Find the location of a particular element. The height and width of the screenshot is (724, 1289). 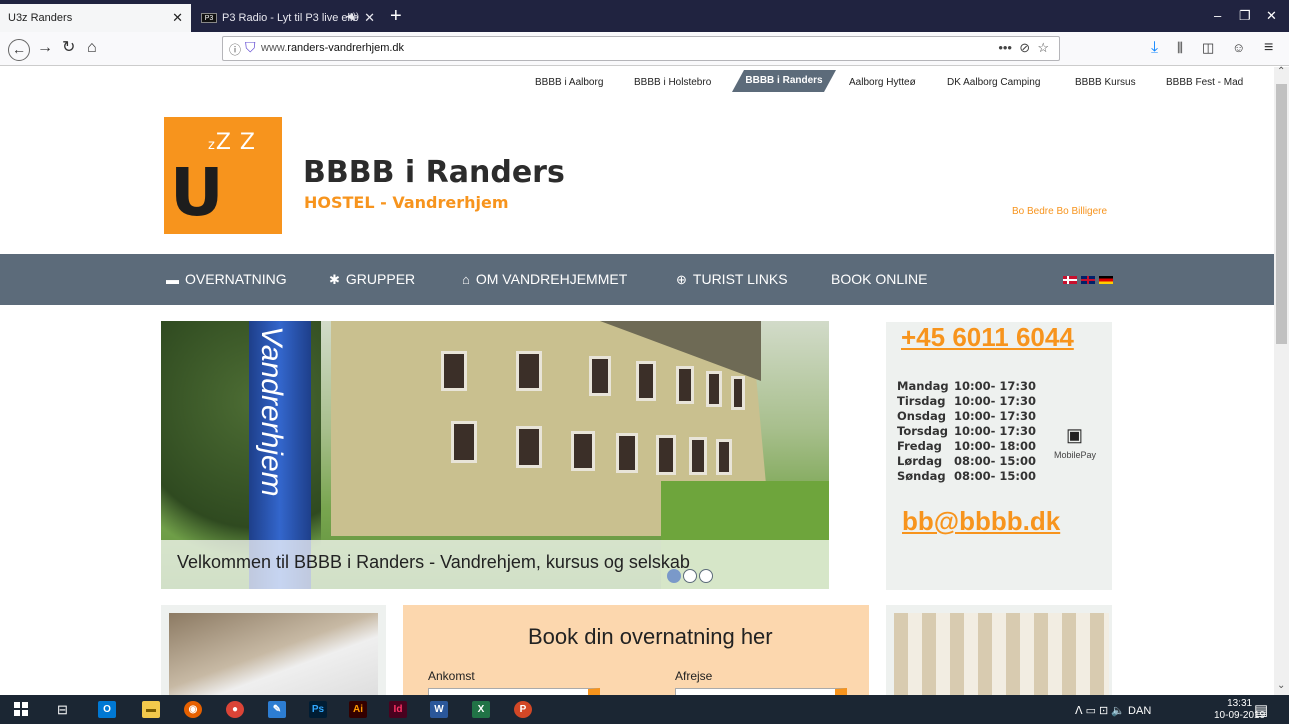

tab-label: U3z Randers is located at coordinates (40, 18).